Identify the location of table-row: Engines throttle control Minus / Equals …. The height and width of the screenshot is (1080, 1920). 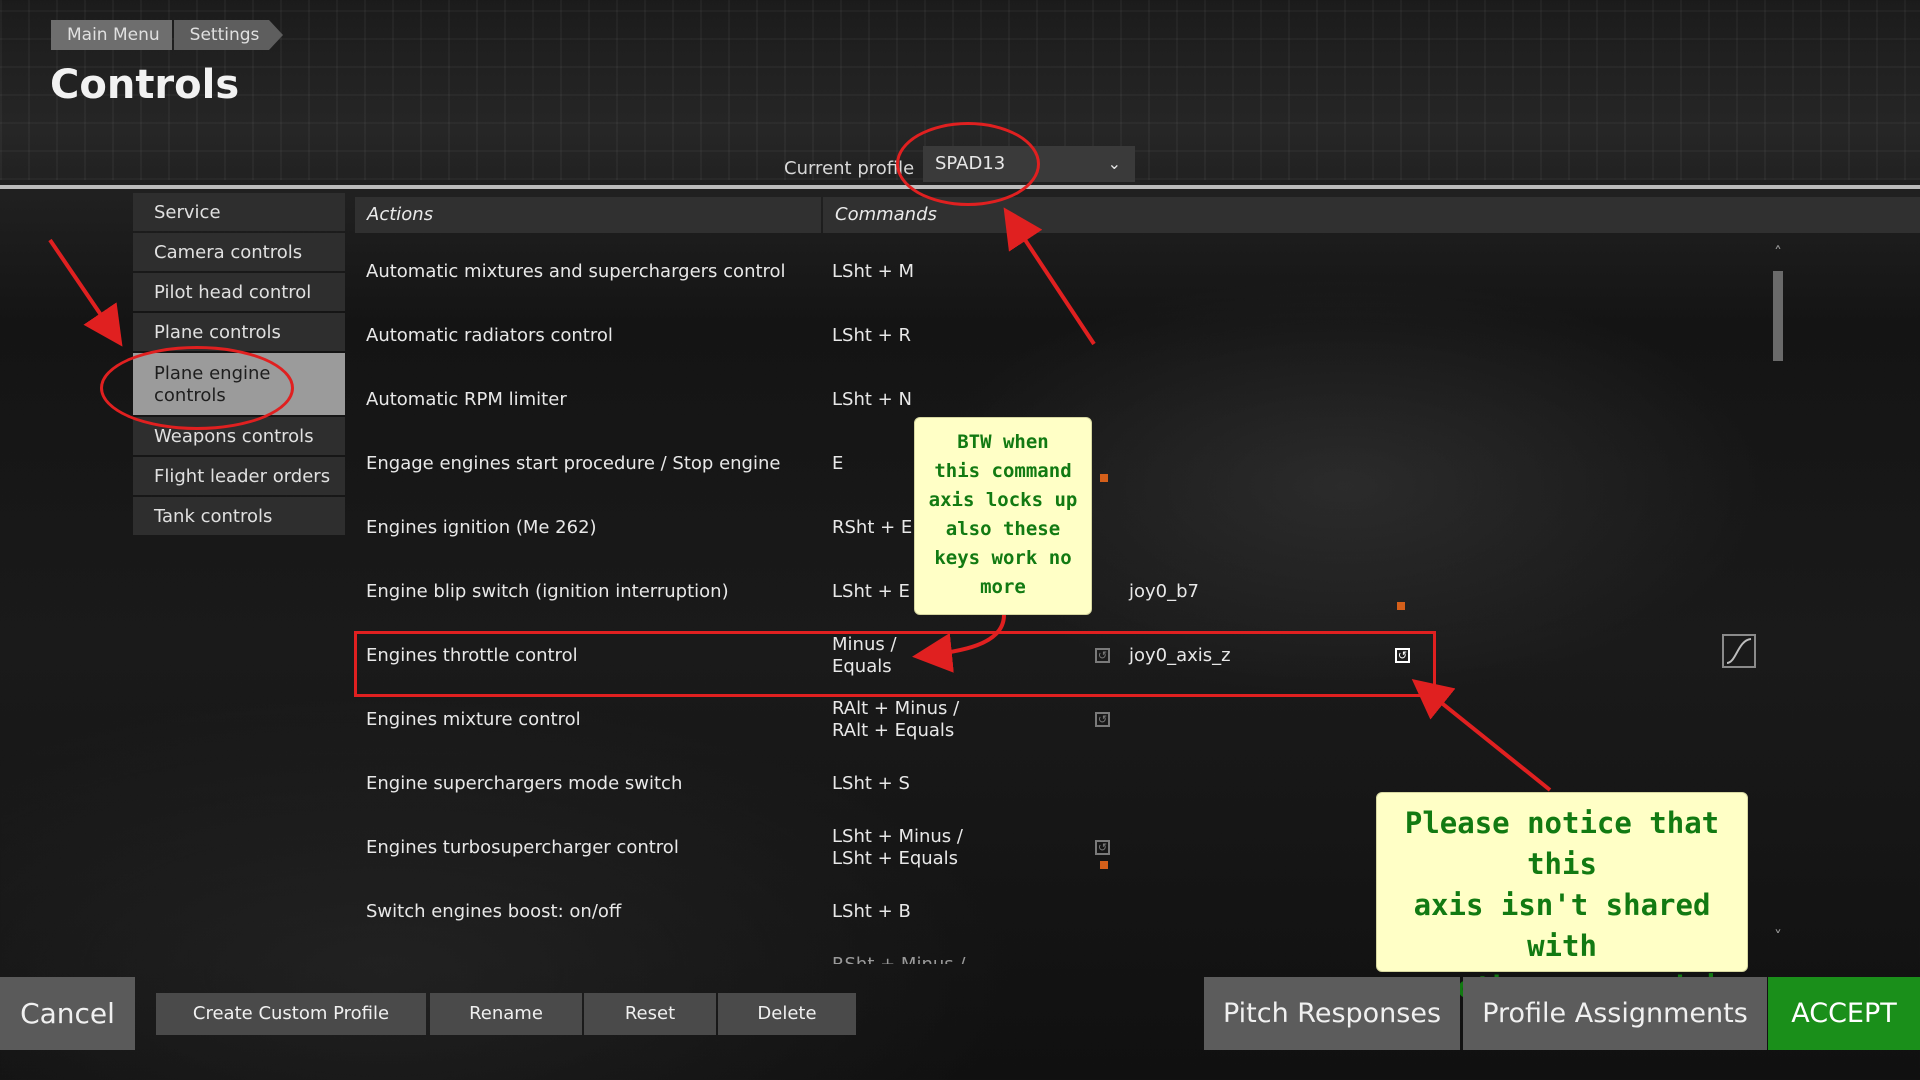
(1055, 656).